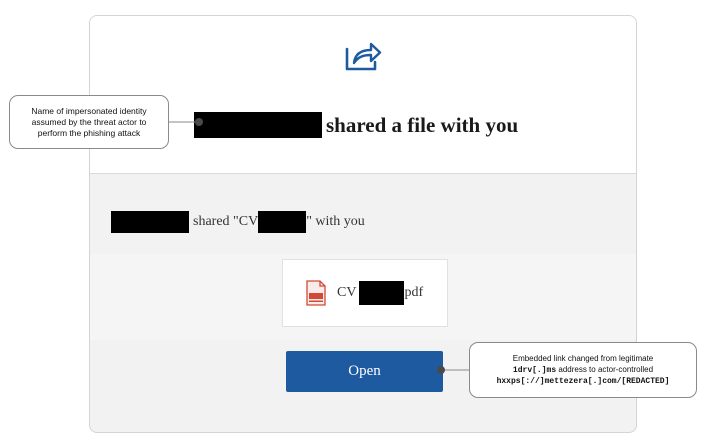 This screenshot has width=705, height=435. Describe the element at coordinates (316, 293) in the screenshot. I see `pdf-file-icon` at that location.